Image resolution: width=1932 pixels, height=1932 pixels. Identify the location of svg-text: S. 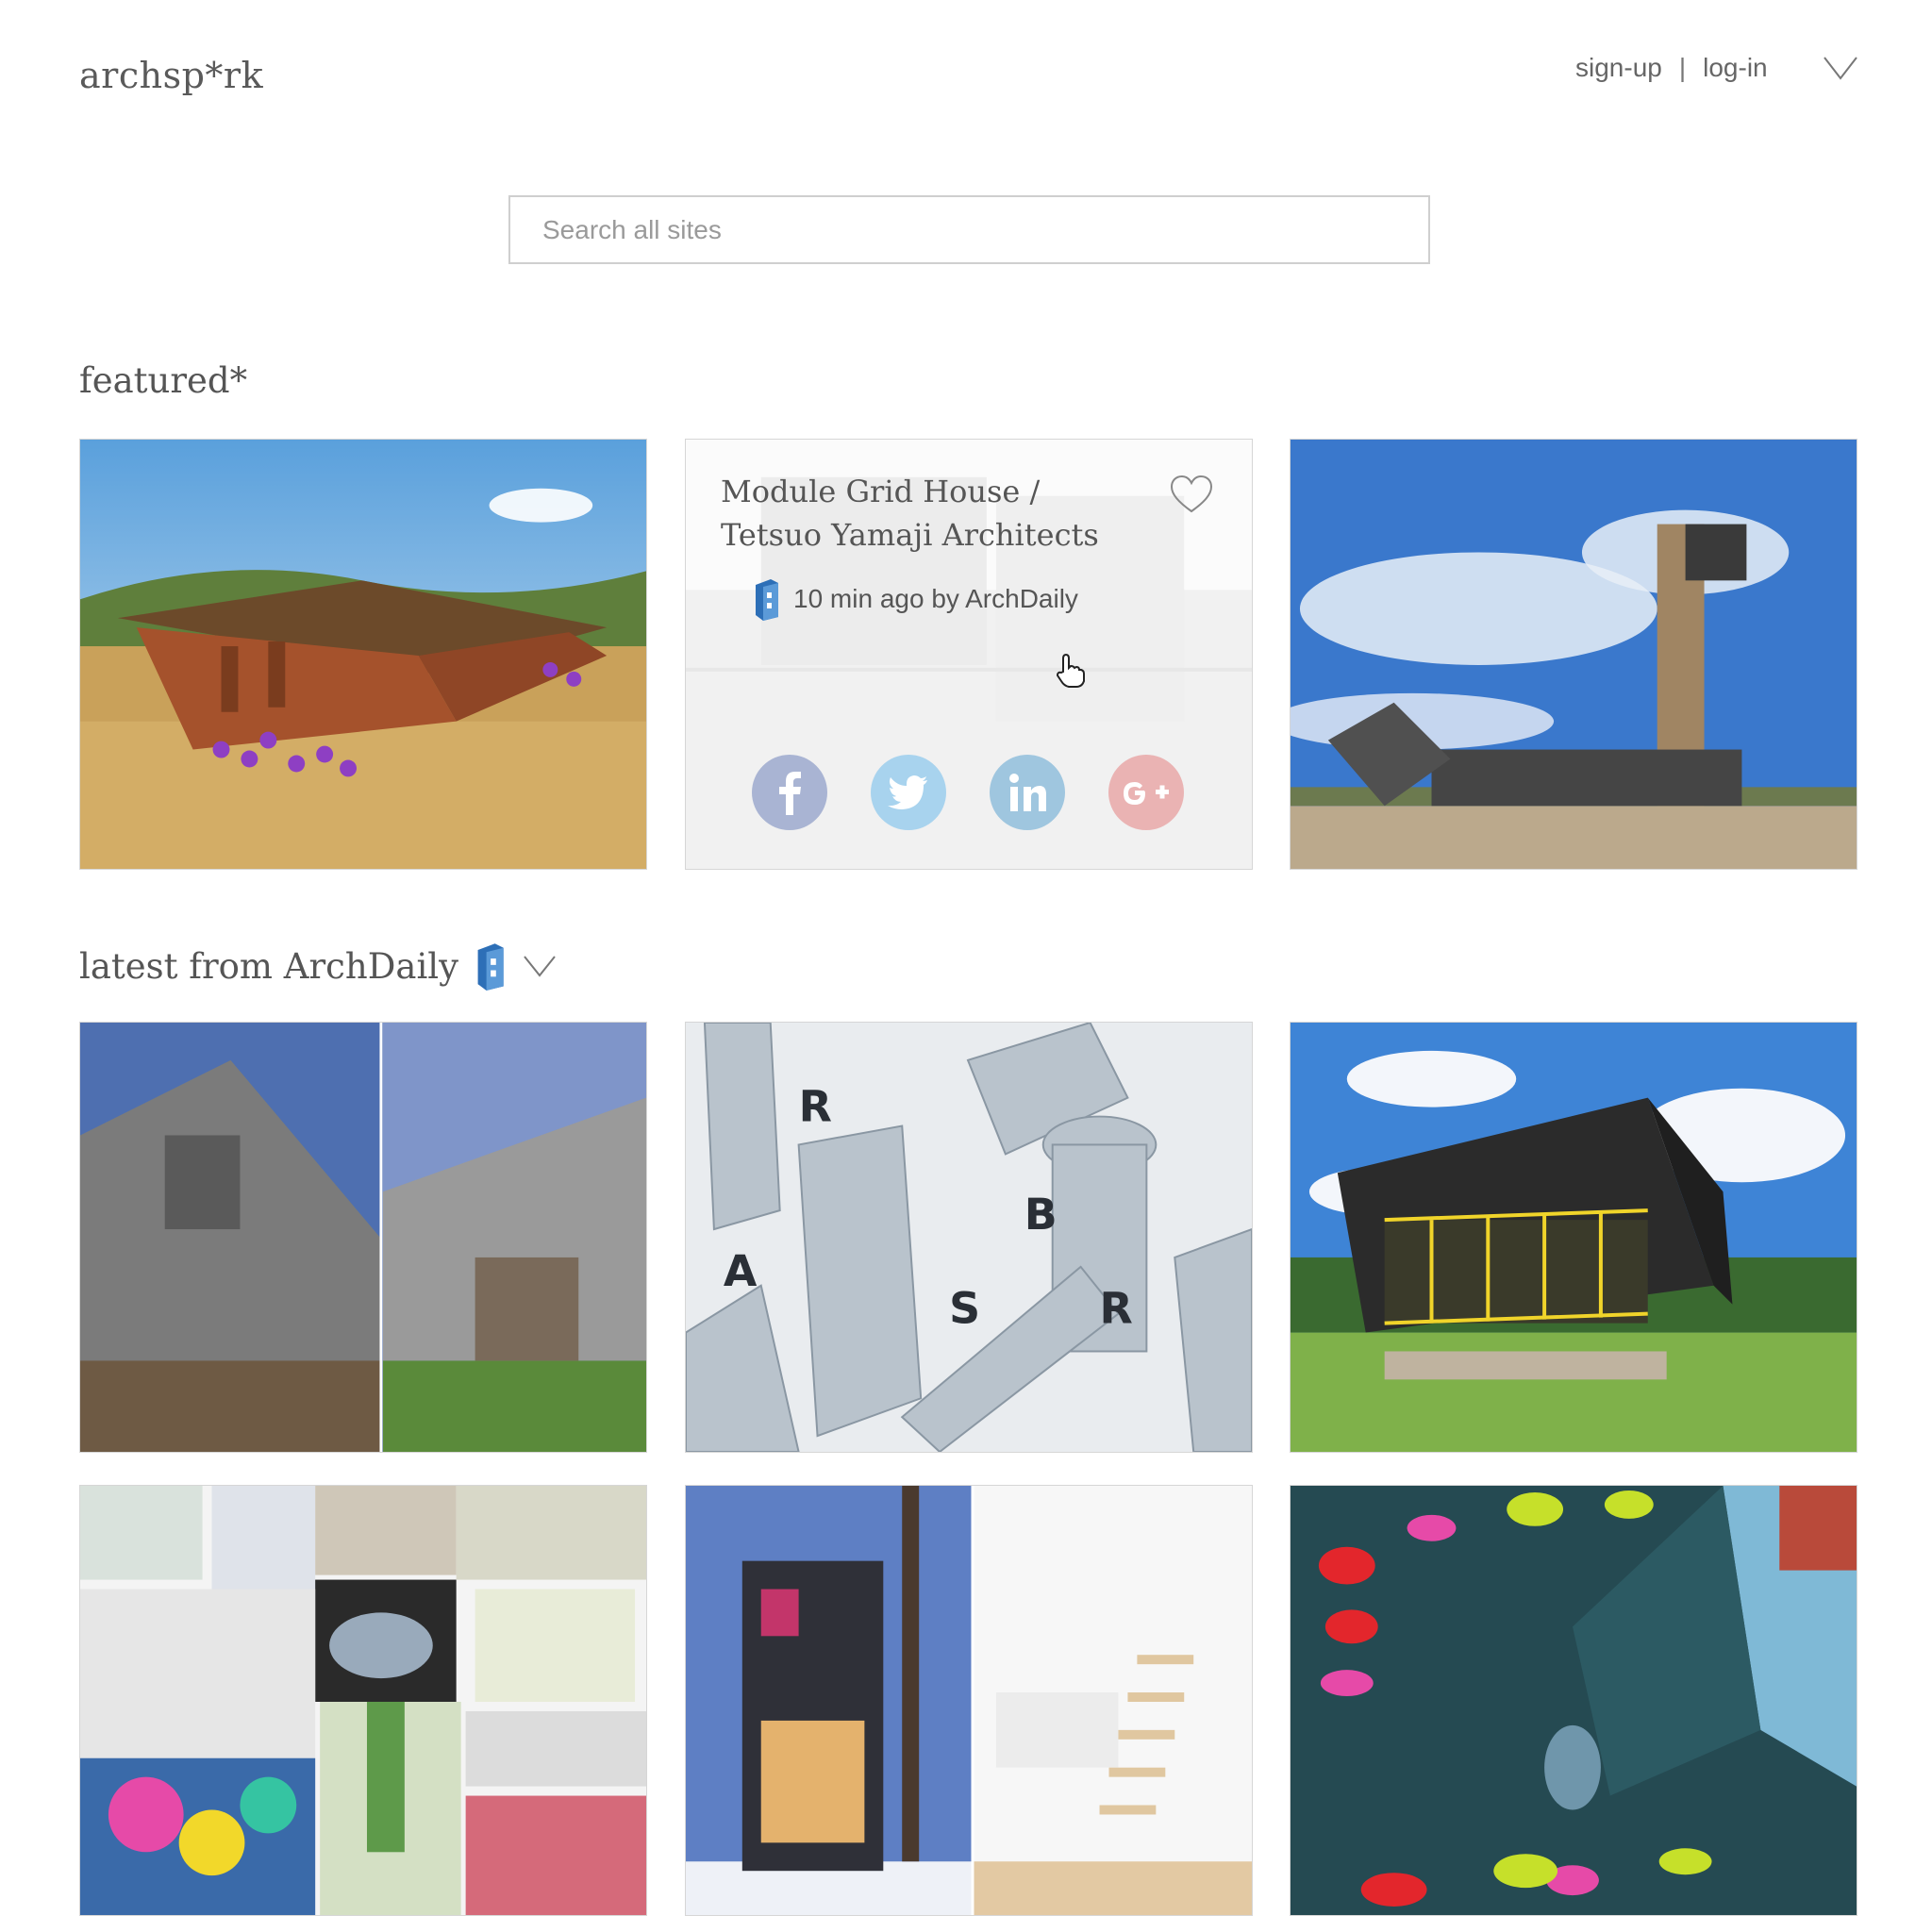
(964, 1309).